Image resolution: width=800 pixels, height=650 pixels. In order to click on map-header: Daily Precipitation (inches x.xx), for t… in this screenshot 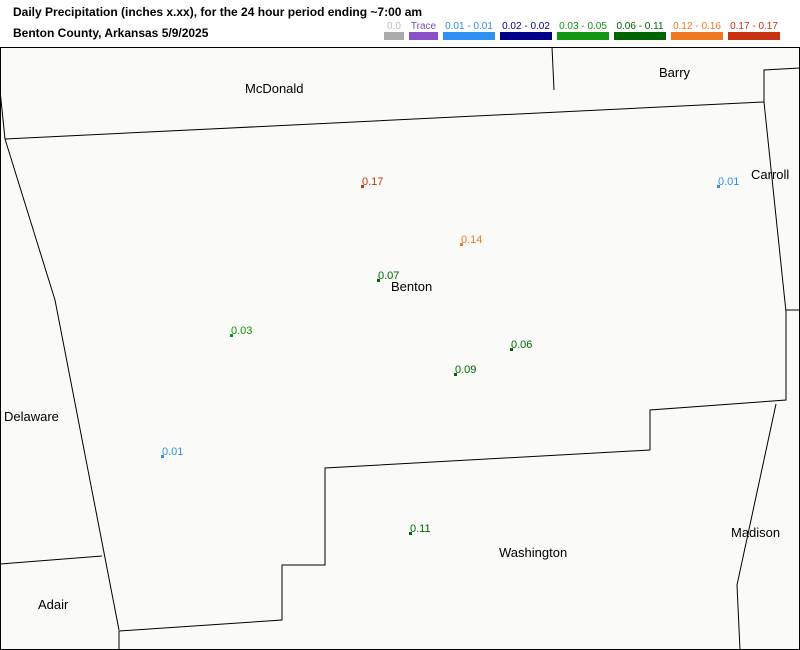, I will do `click(400, 23)`.